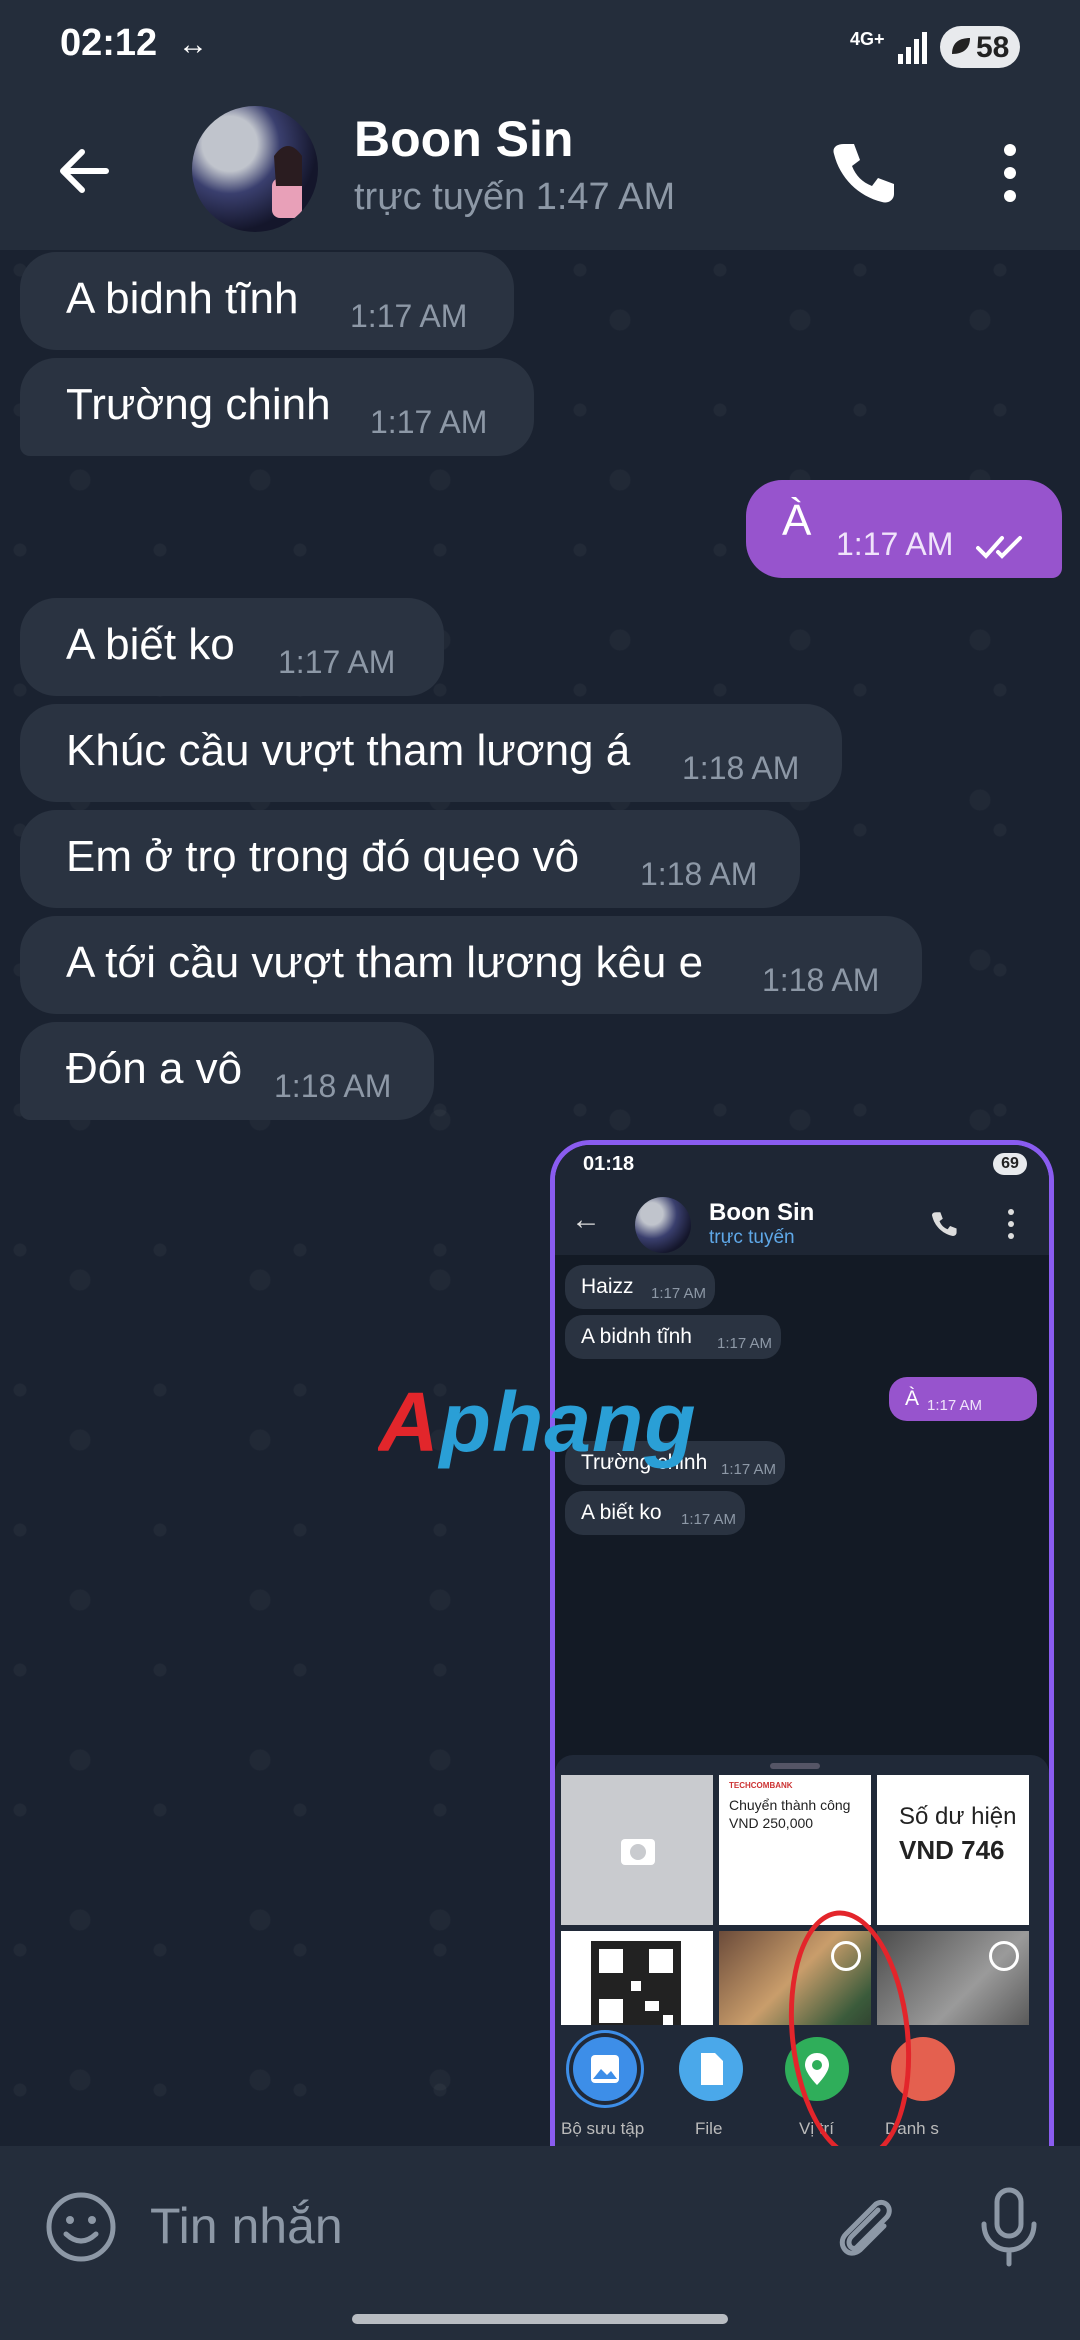 The width and height of the screenshot is (1080, 2340). I want to click on image-chat-header: ← Boon Sin trực tuyến, so click(802, 1220).